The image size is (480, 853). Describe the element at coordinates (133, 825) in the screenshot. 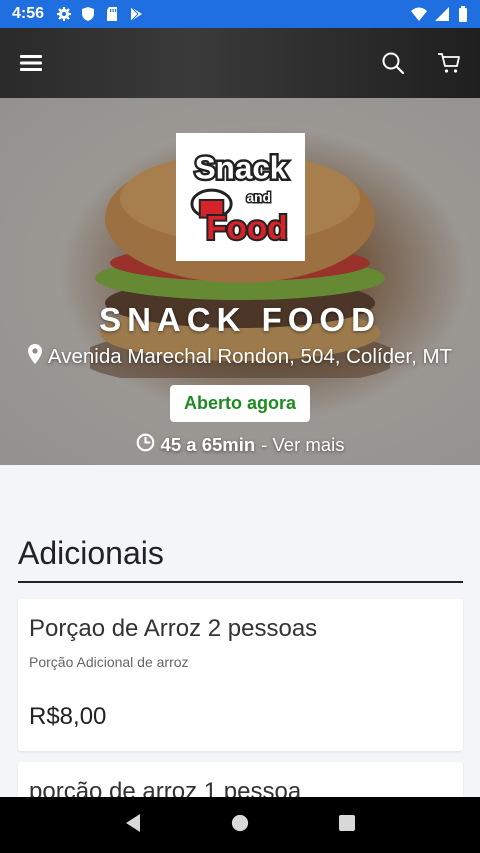

I see `back-icon` at that location.